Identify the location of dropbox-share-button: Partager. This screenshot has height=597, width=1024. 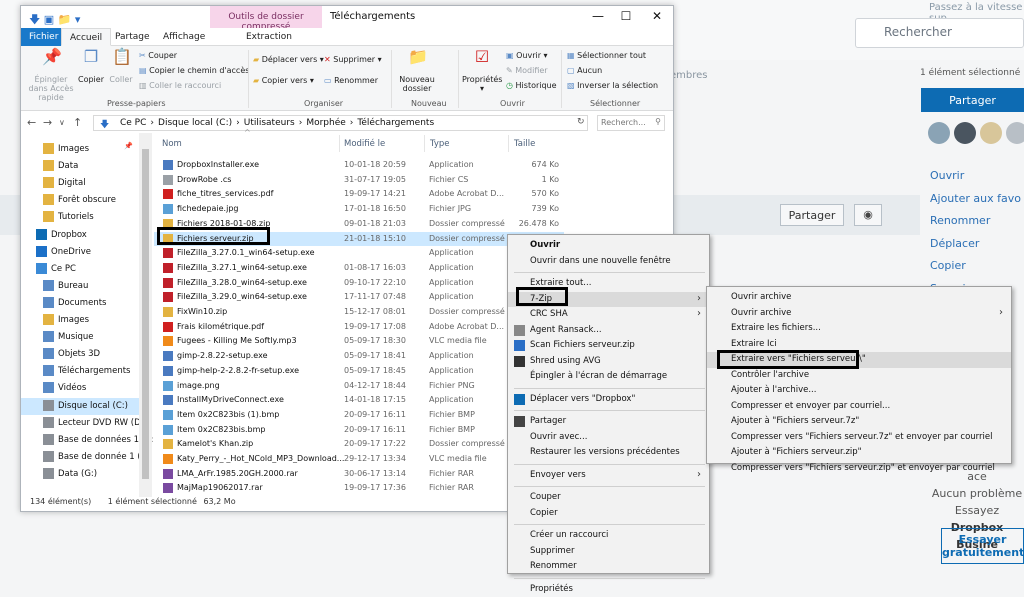
(972, 100).